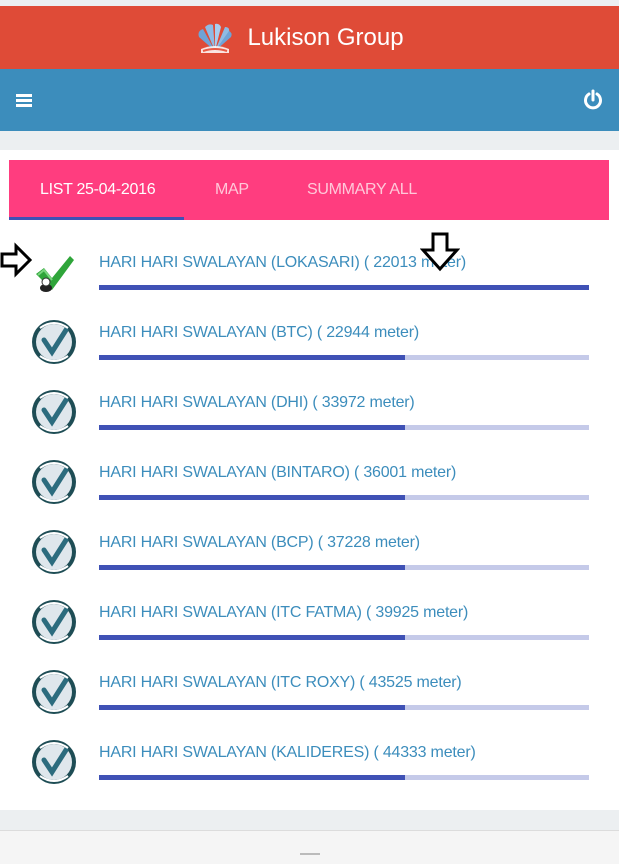 This screenshot has height=864, width=619. I want to click on tab-summary-all: SUMMARY ALL, so click(362, 190).